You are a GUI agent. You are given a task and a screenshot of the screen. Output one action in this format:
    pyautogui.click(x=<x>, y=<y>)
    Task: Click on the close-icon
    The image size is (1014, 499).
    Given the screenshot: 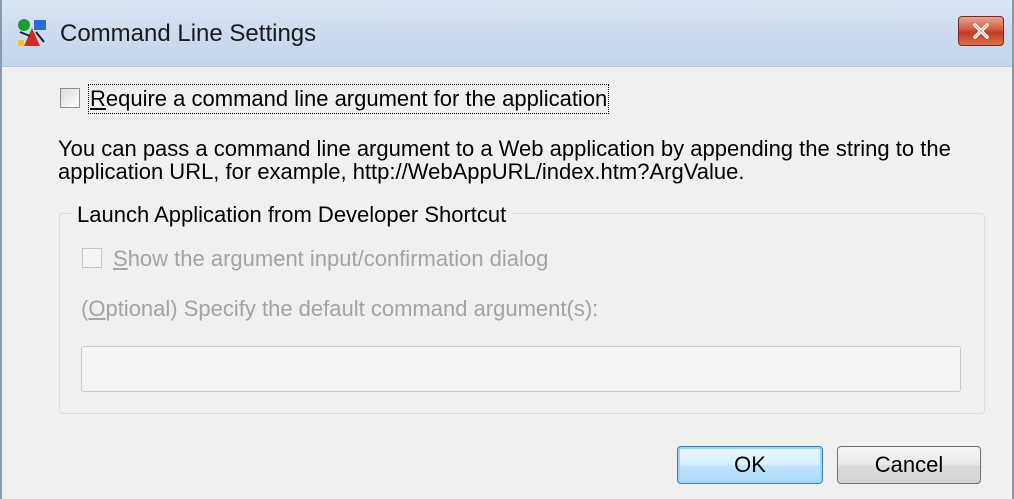 What is the action you would take?
    pyautogui.click(x=981, y=31)
    